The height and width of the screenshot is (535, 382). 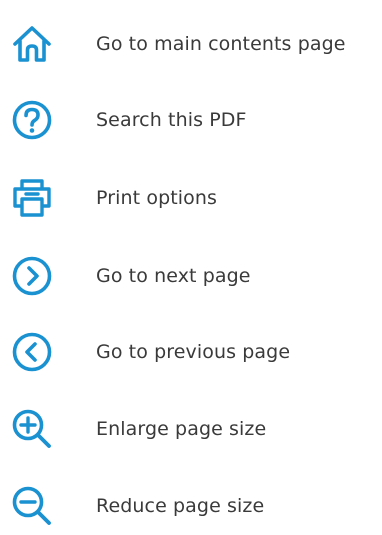 What do you see at coordinates (32, 429) in the screenshot?
I see `zoom-in-icon` at bounding box center [32, 429].